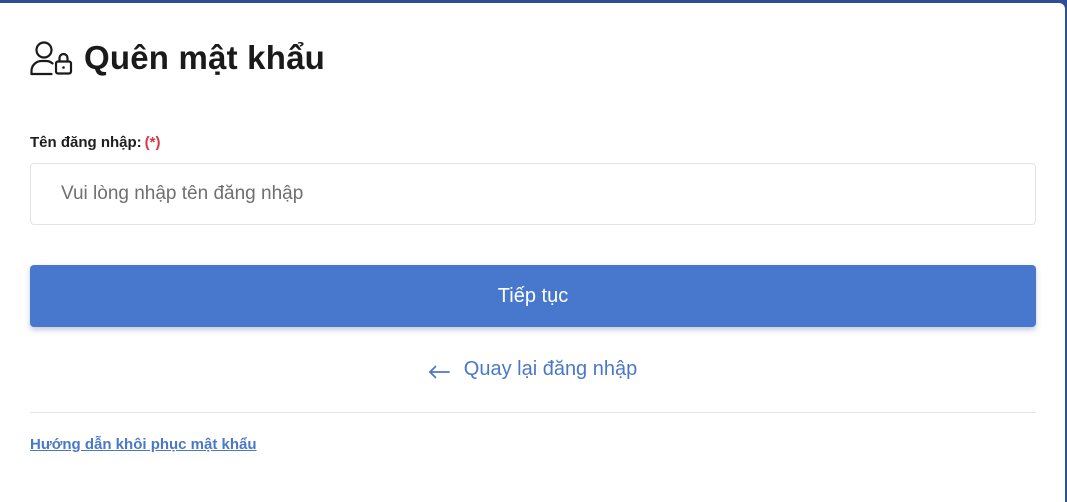  I want to click on required-marker: (*), so click(152, 142).